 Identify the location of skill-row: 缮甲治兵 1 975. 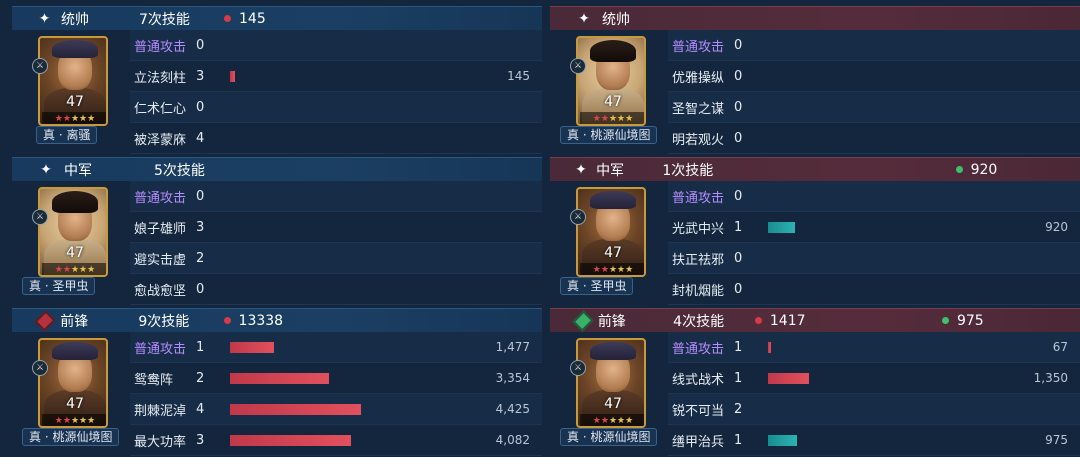
(874, 440).